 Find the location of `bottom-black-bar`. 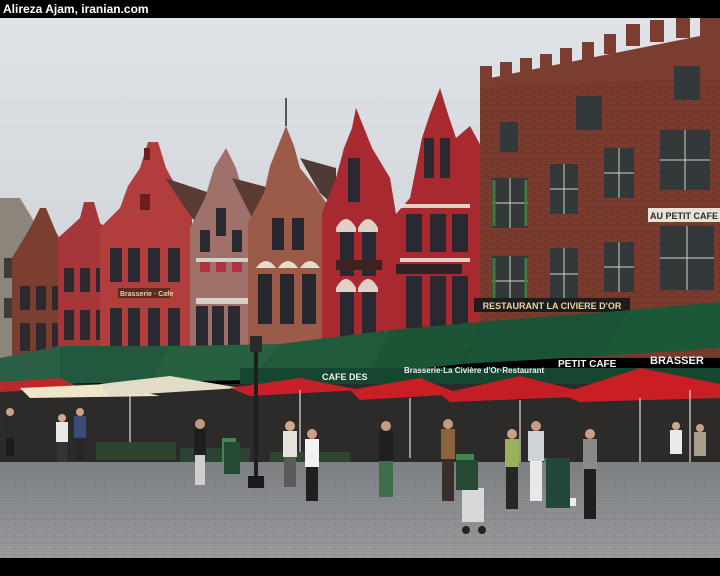

bottom-black-bar is located at coordinates (360, 567).